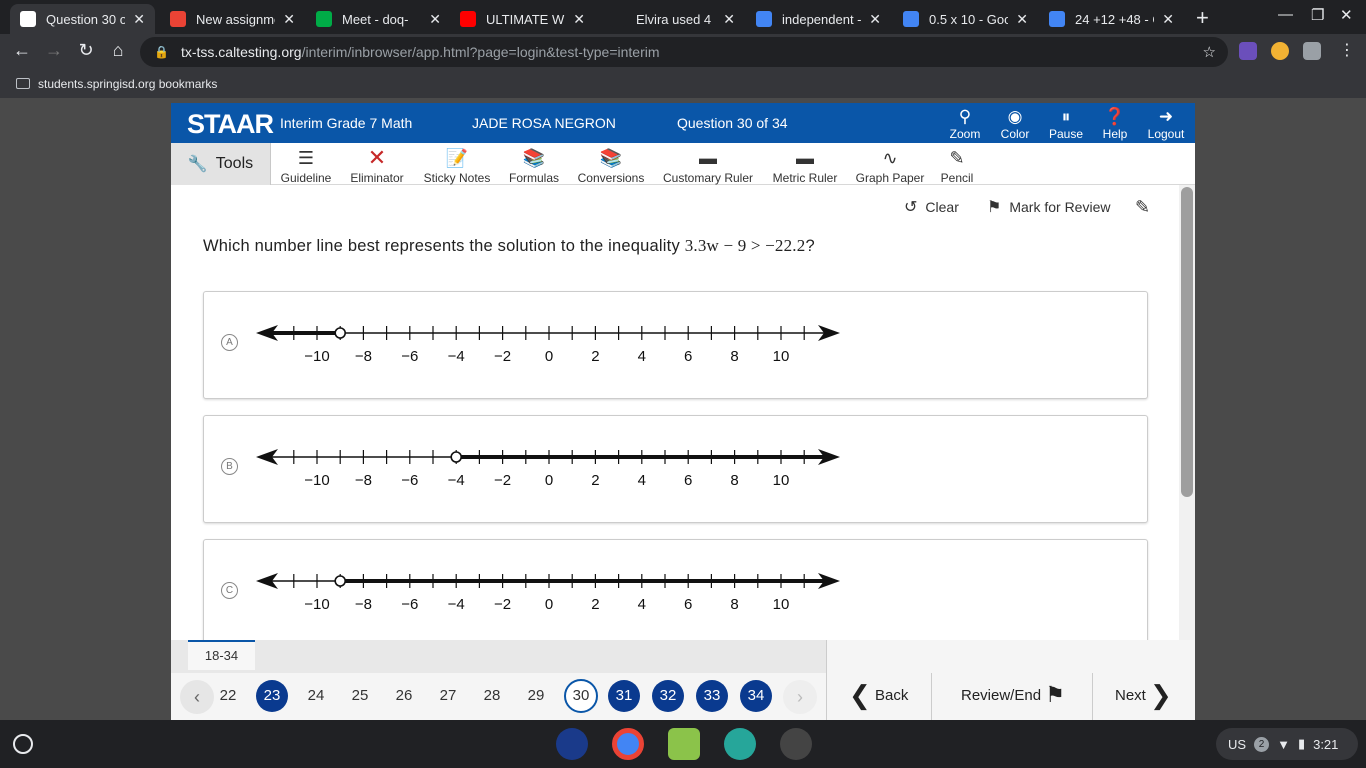  What do you see at coordinates (197, 697) in the screenshot?
I see `prev-questions-arrow: ‹` at bounding box center [197, 697].